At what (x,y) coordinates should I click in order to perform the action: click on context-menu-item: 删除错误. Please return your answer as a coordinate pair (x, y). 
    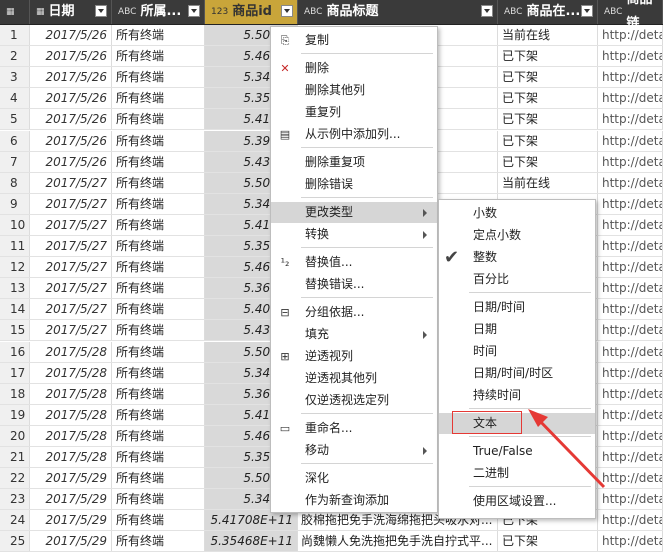
    Looking at the image, I should click on (354, 184).